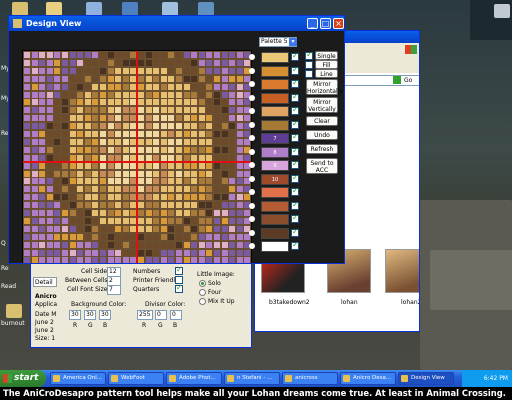  I want to click on palette-swatch, so click(275, 71).